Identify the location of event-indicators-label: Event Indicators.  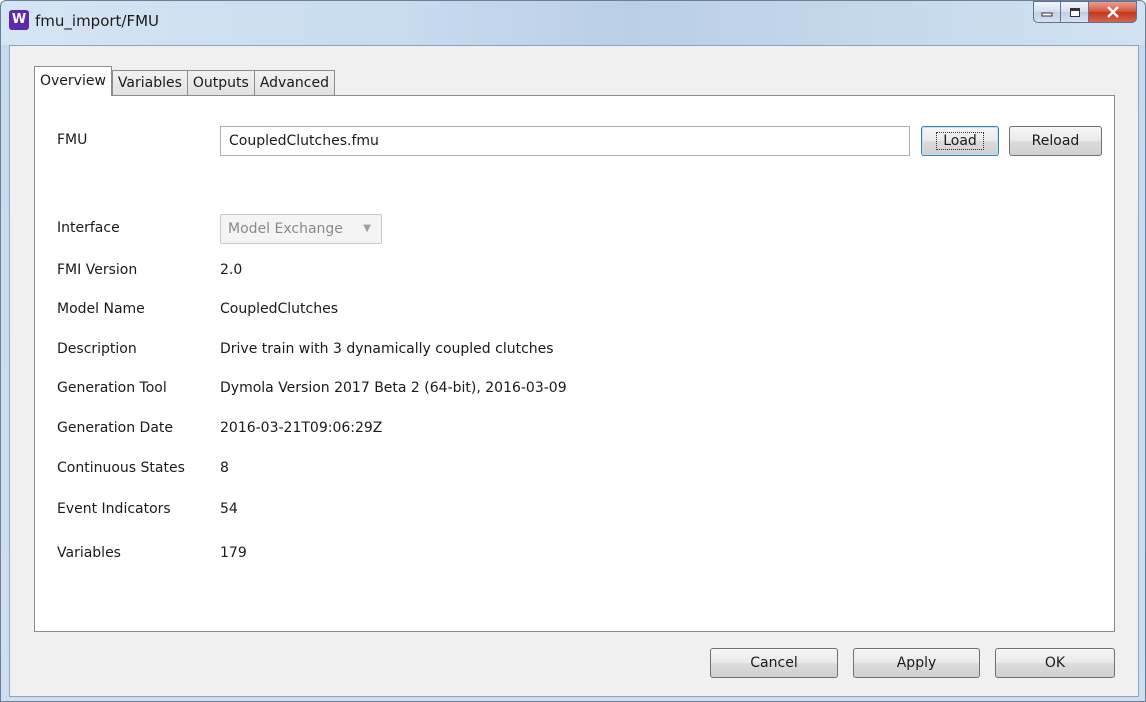
(114, 509).